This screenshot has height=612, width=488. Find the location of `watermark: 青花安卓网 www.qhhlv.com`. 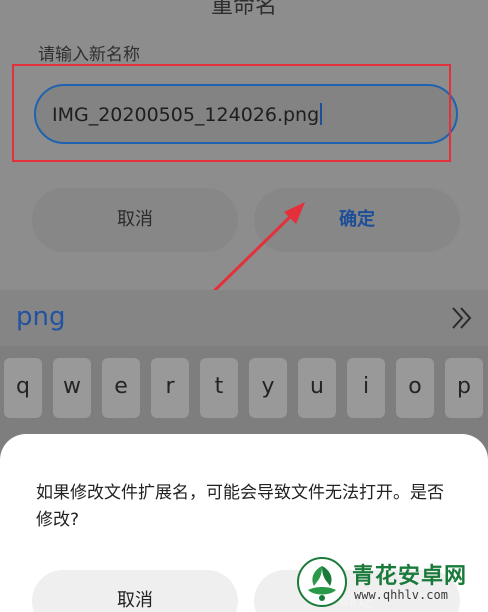

watermark: 青花安卓网 www.qhhlv.com is located at coordinates (392, 582).